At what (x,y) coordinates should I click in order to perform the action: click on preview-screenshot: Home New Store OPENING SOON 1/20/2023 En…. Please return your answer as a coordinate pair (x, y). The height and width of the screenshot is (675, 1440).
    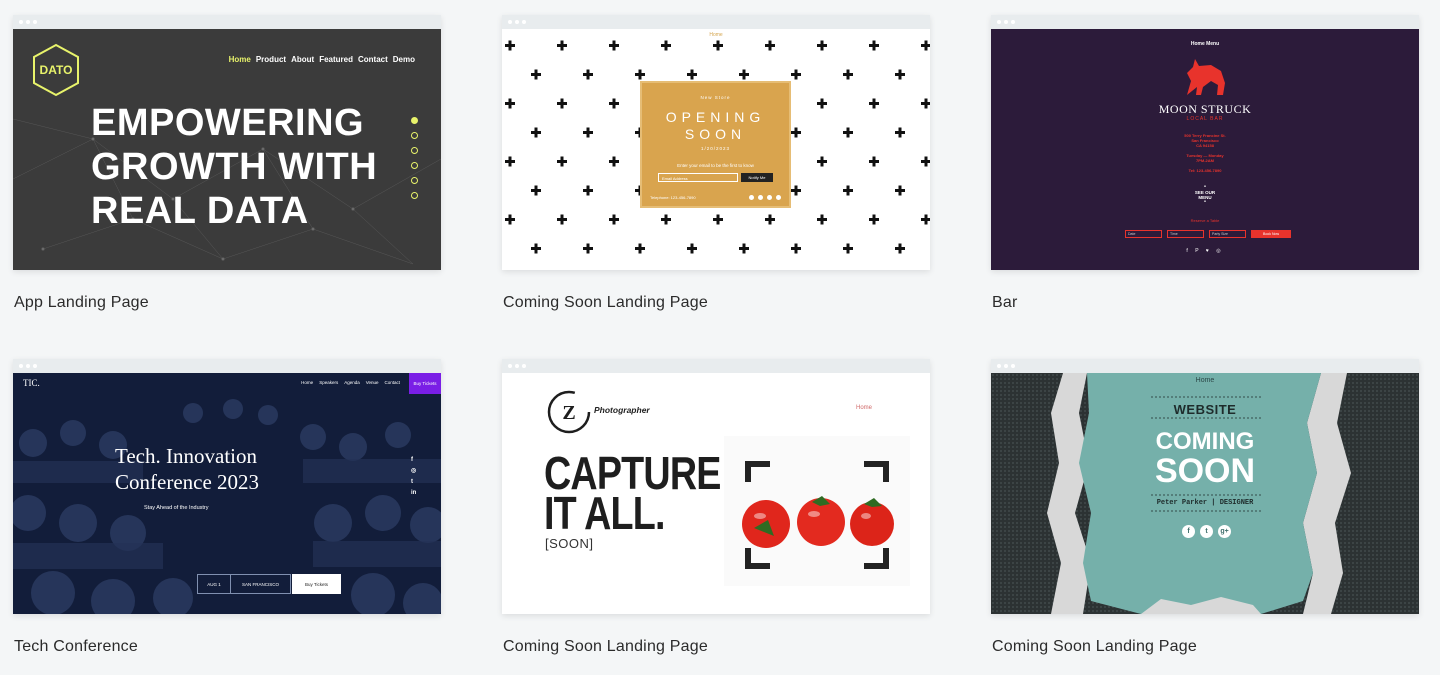
    Looking at the image, I should click on (716, 149).